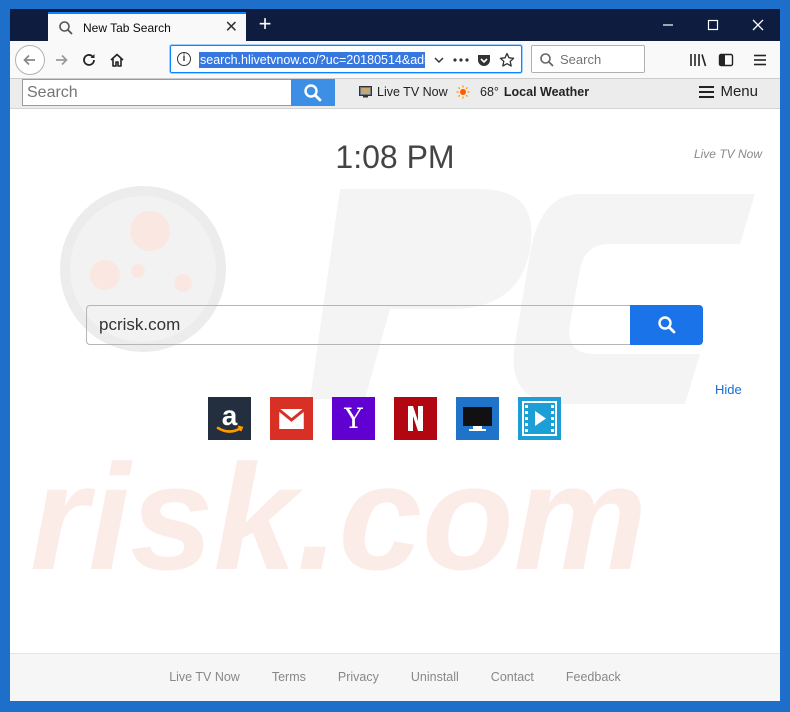 The image size is (790, 712). Describe the element at coordinates (435, 677) in the screenshot. I see `footer-link-uninstall: Uninstall` at that location.